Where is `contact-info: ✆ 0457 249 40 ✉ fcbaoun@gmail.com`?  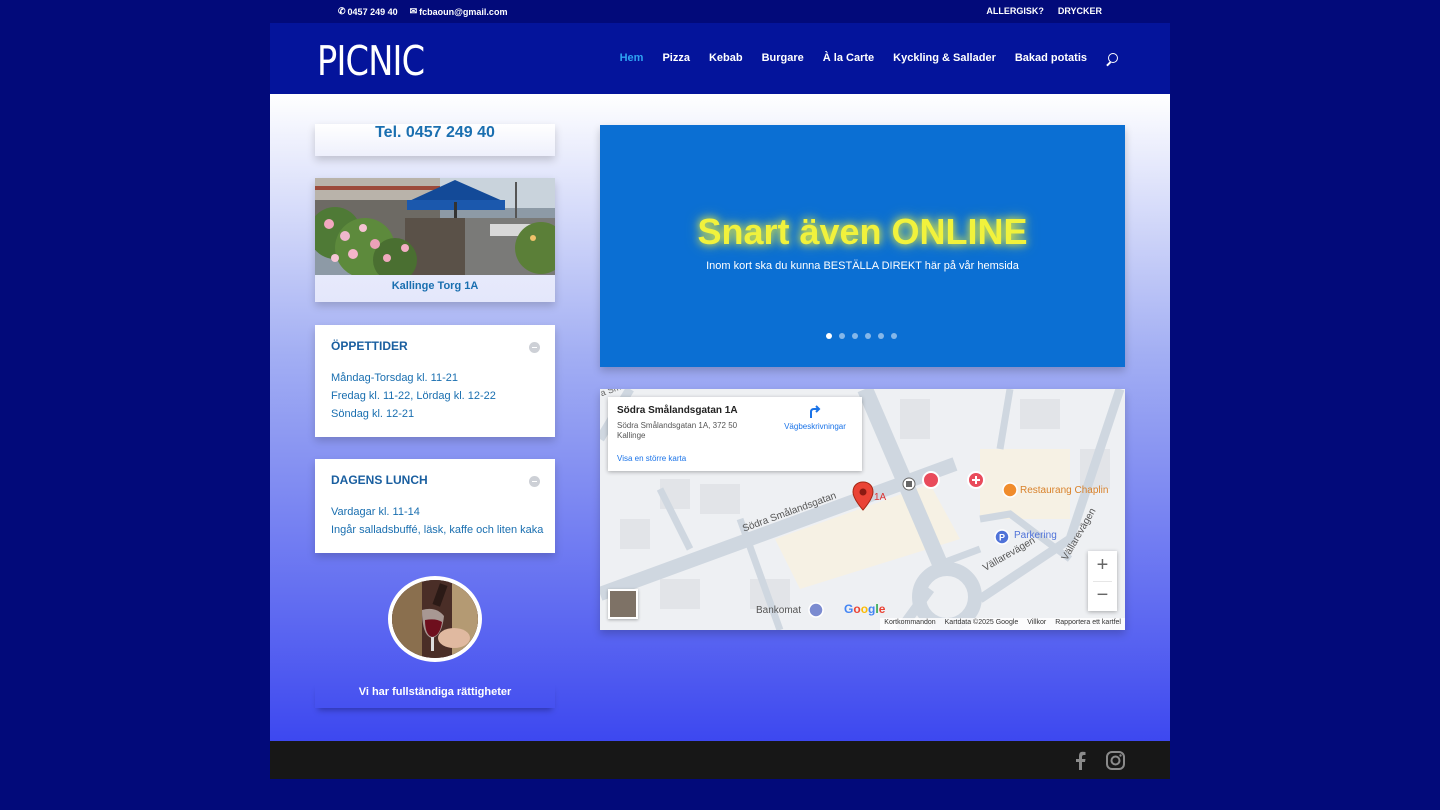 contact-info: ✆ 0457 249 40 ✉ fcbaoun@gmail.com is located at coordinates (422, 11).